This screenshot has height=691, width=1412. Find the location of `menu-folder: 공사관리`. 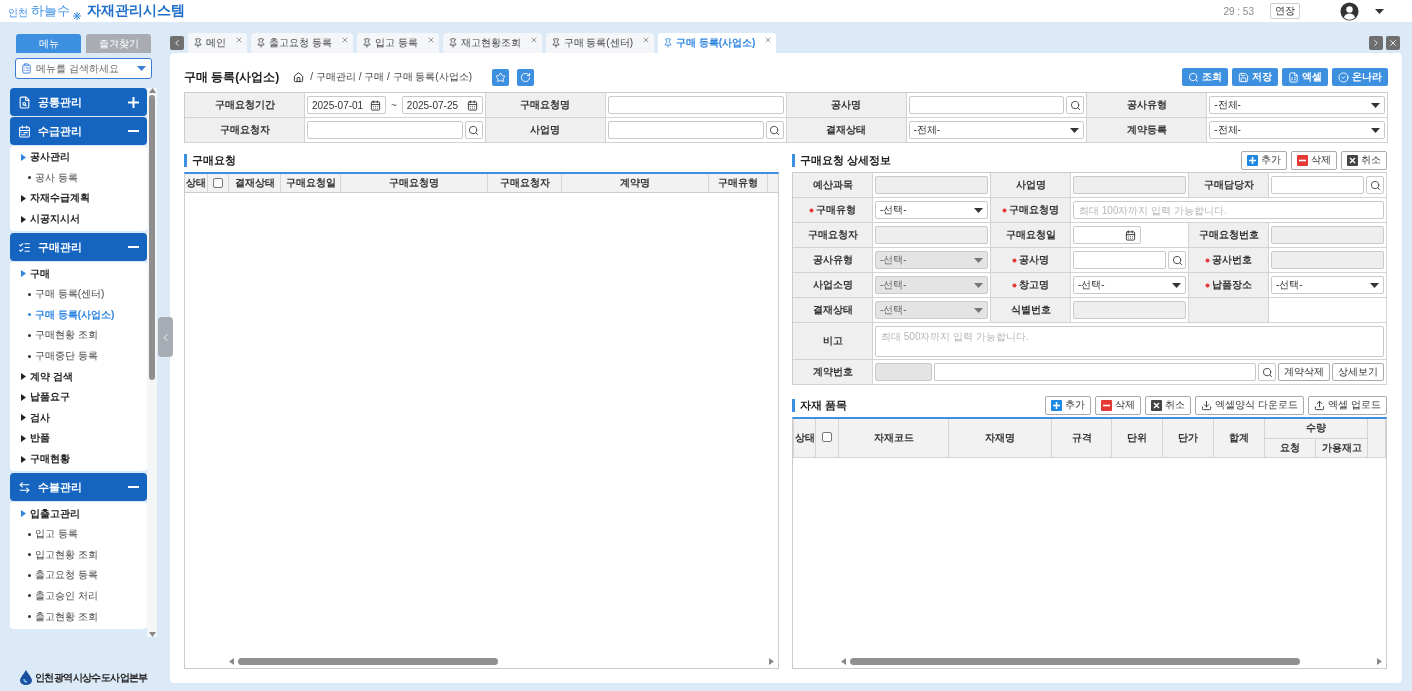

menu-folder: 공사관리 is located at coordinates (78, 157).